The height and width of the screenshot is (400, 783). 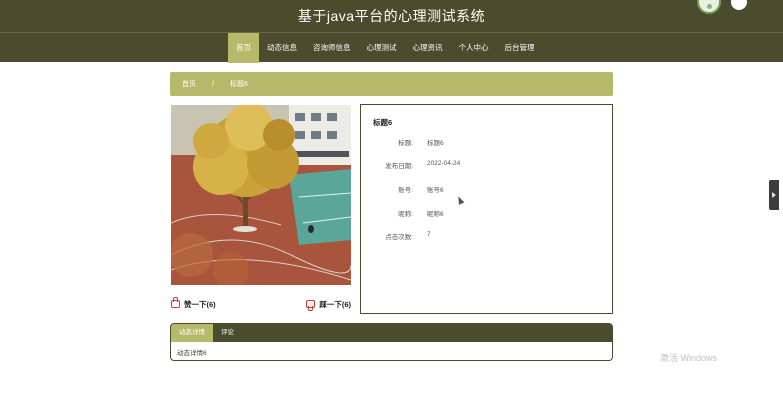 What do you see at coordinates (243, 48) in the screenshot?
I see `nav-item: 首页` at bounding box center [243, 48].